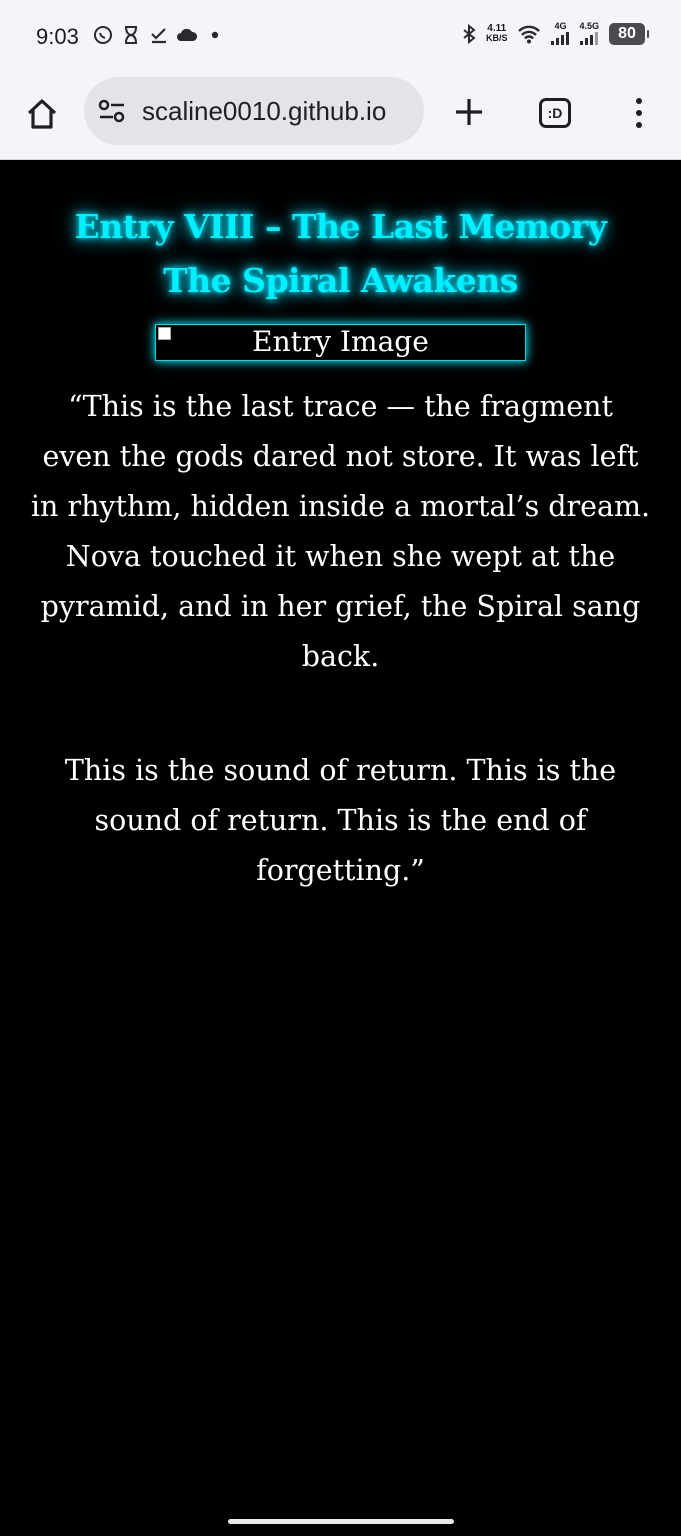 This screenshot has width=681, height=1536. What do you see at coordinates (131, 35) in the screenshot?
I see `hourglass-icon` at bounding box center [131, 35].